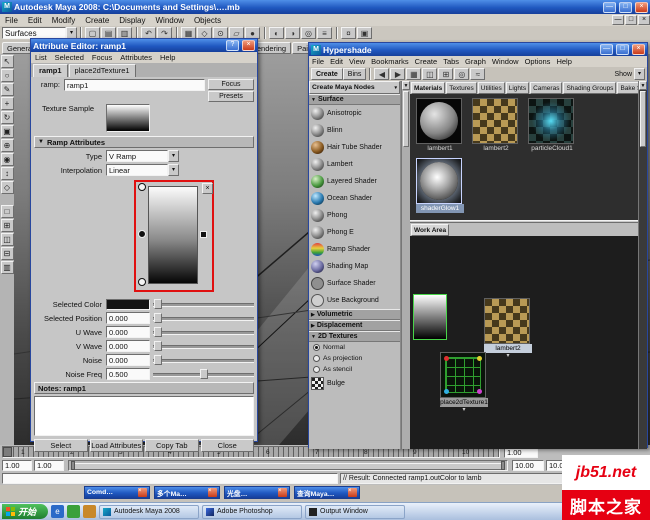 Image resolution: width=650 pixels, height=520 pixels. I want to click on render-settings-icon: ≡, so click(324, 33).